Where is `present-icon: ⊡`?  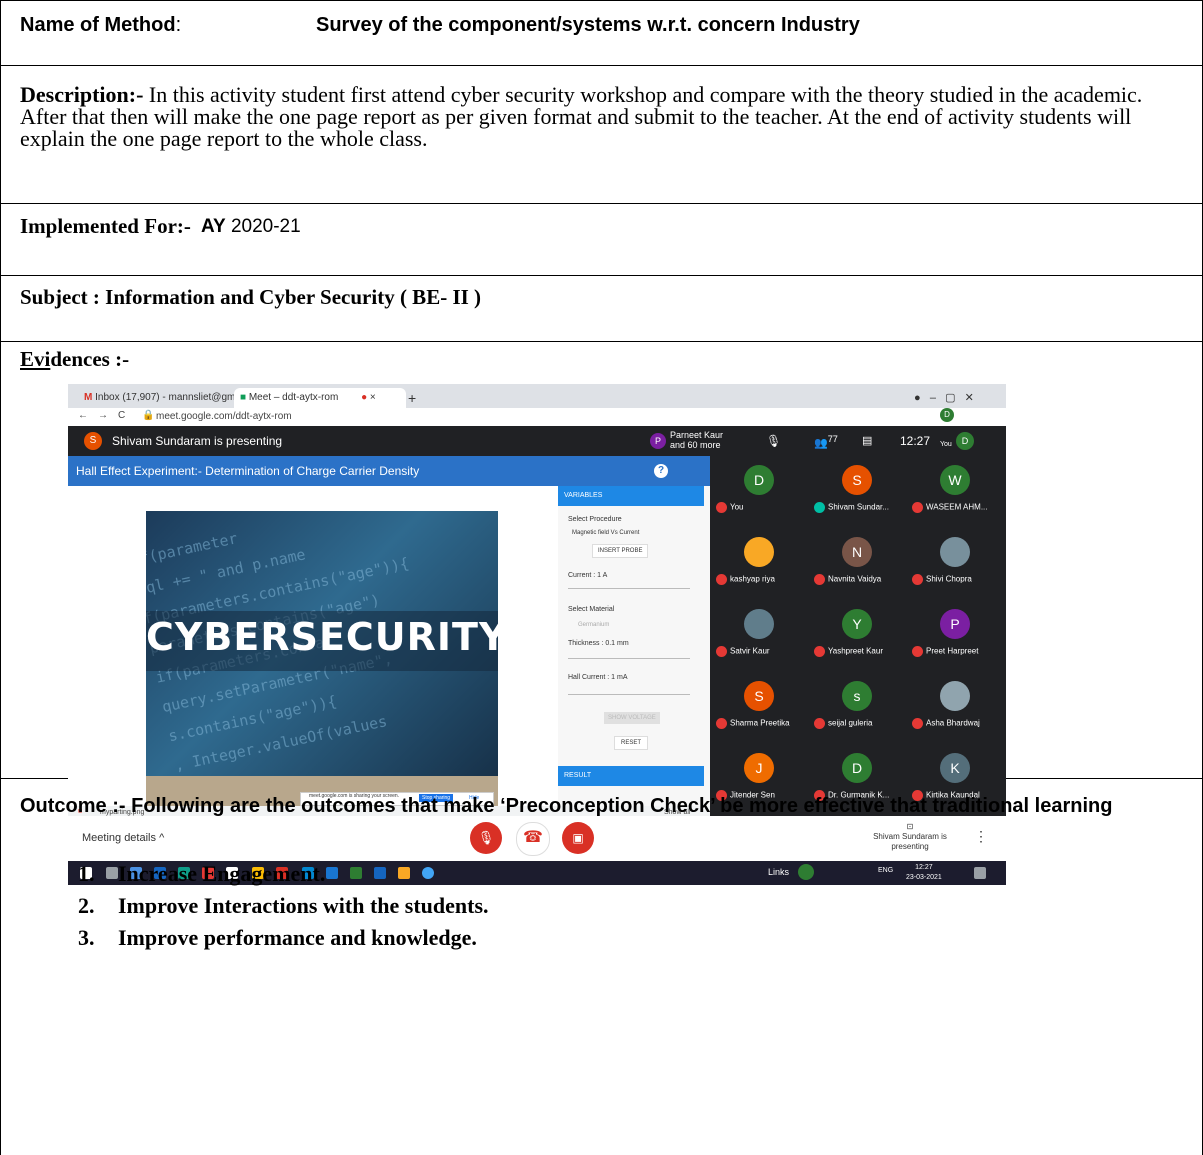
present-icon: ⊡ is located at coordinates (910, 826).